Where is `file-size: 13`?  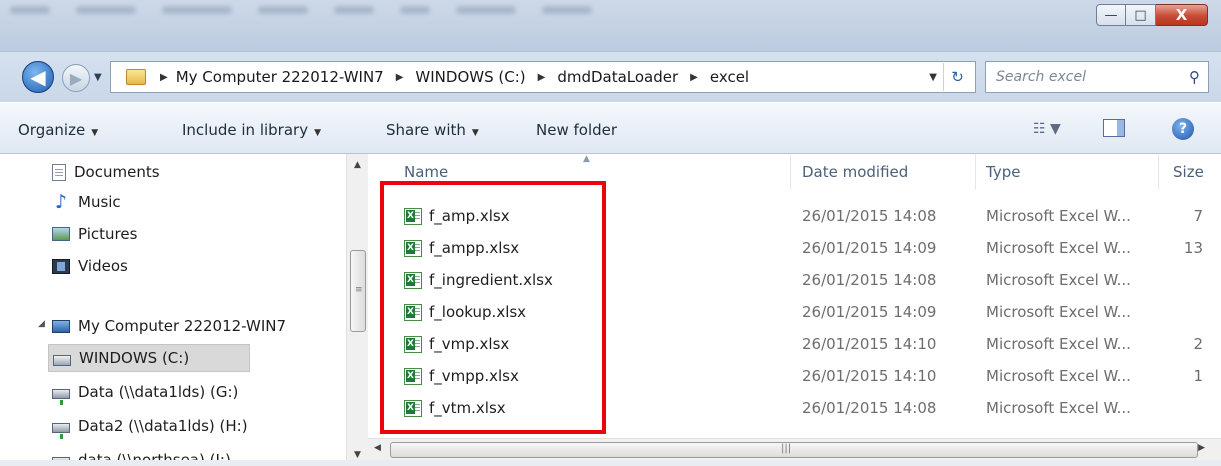
file-size: 13 is located at coordinates (1193, 248).